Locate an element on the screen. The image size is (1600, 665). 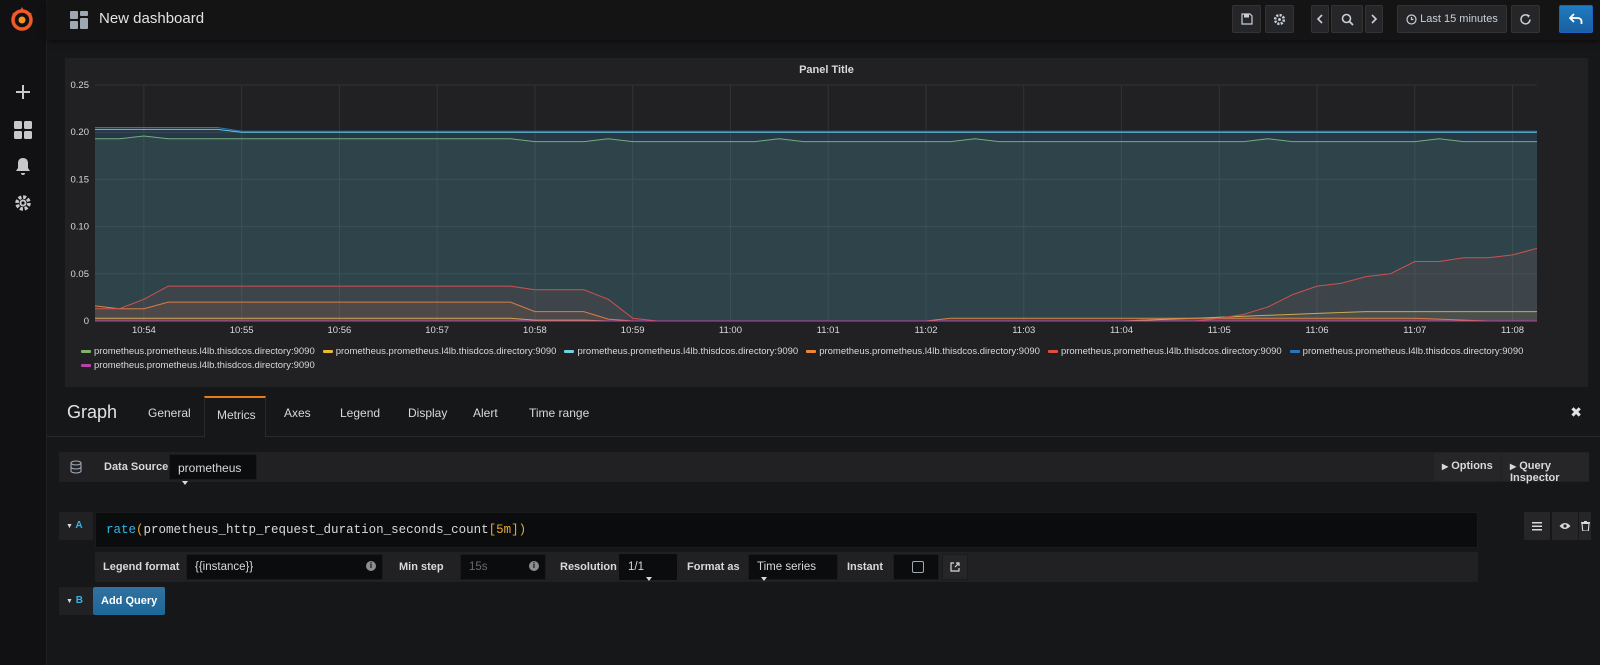
x-tick-label: 11:01 is located at coordinates (828, 330).